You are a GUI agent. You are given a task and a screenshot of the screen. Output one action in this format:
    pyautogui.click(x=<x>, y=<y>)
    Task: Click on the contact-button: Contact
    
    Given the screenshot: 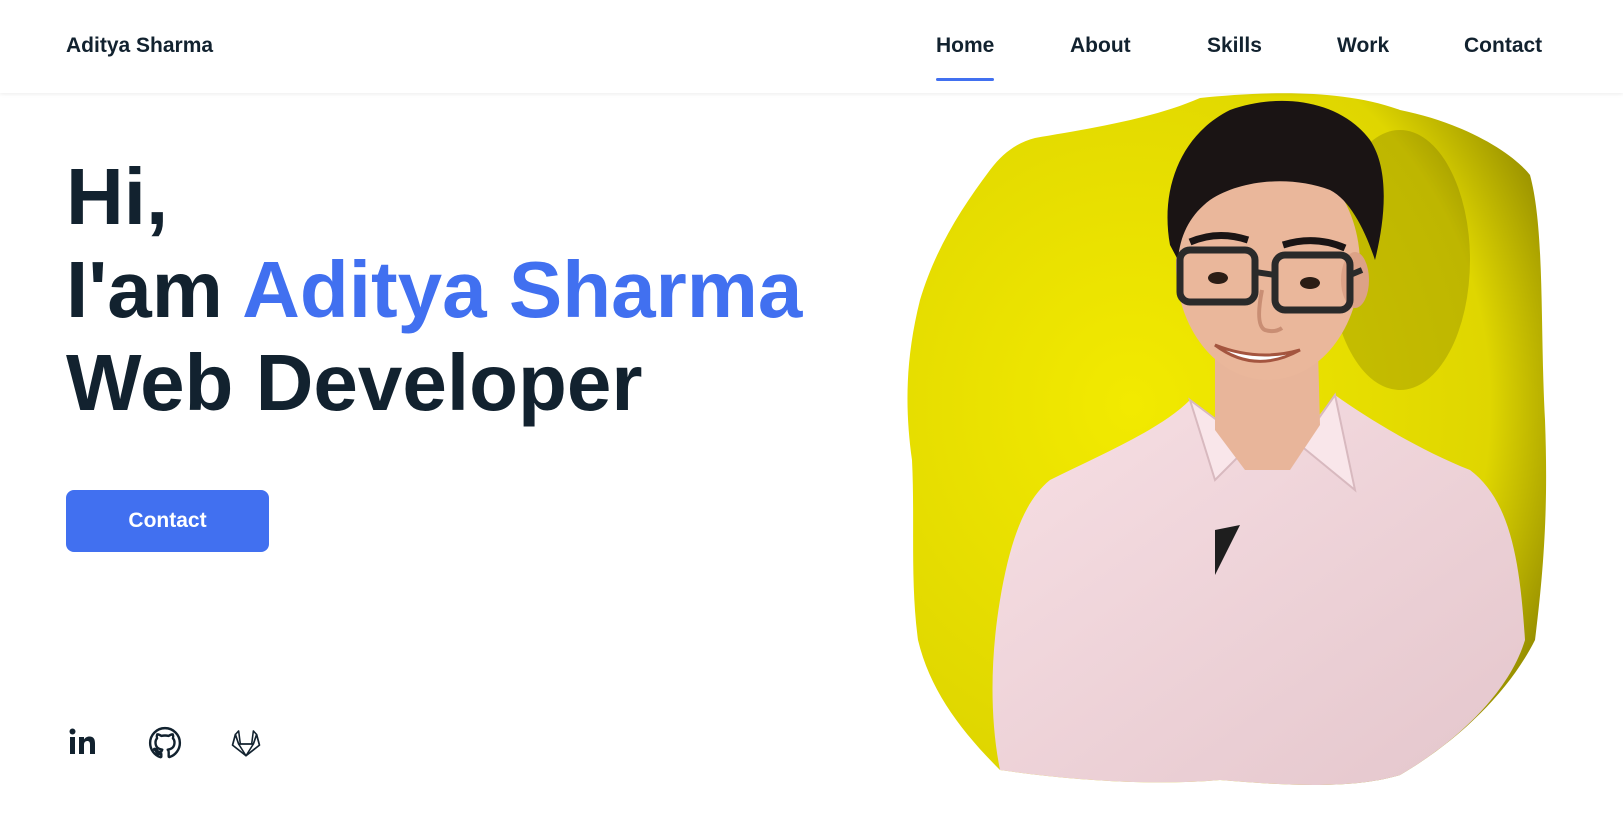 What is the action you would take?
    pyautogui.click(x=167, y=521)
    